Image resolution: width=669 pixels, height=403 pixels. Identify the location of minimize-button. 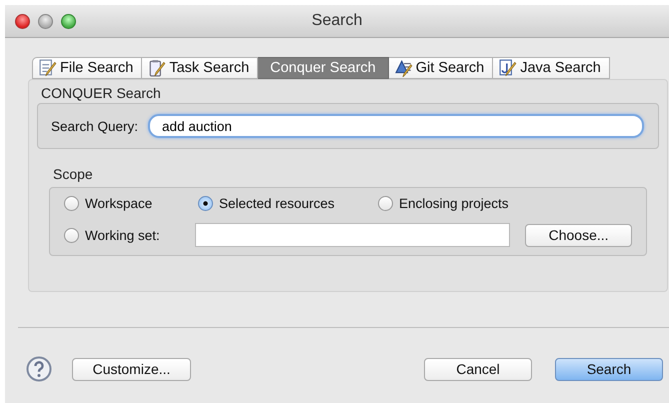
(45, 21).